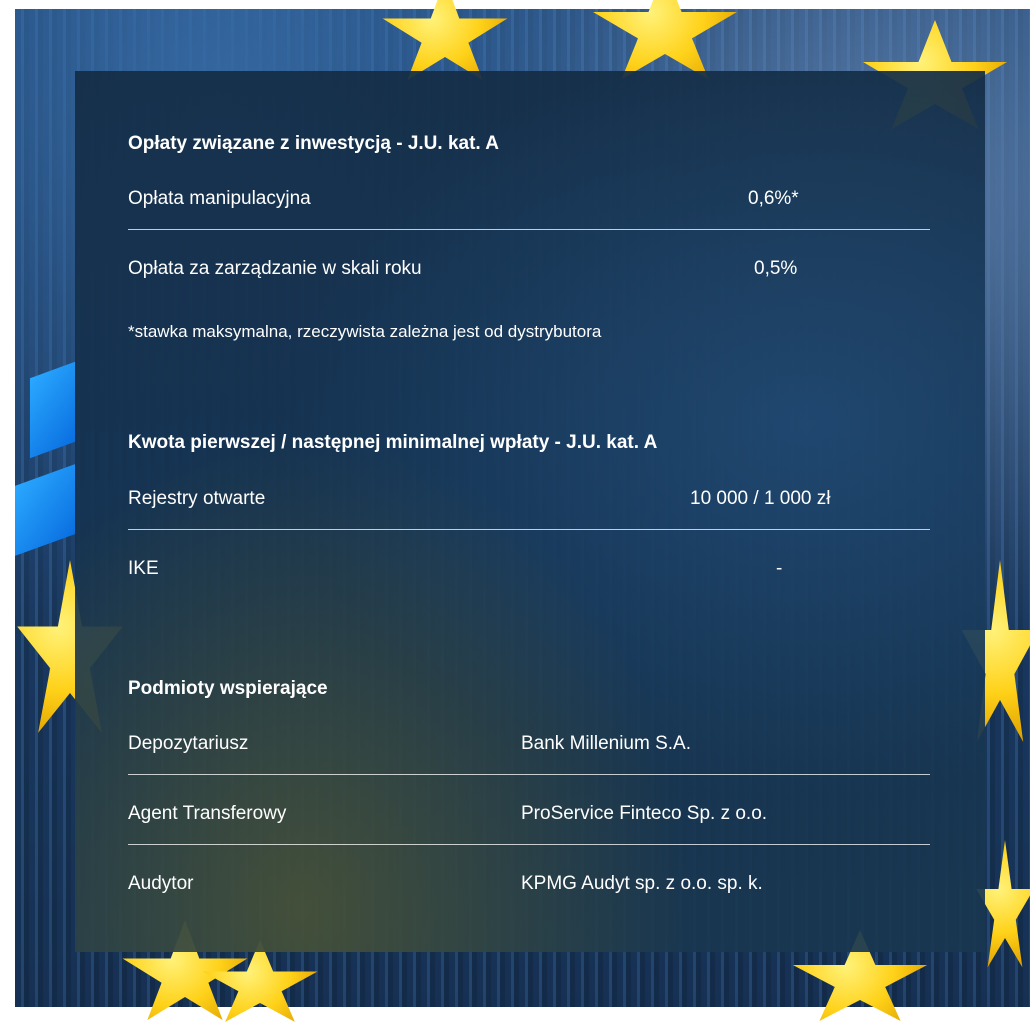 The height and width of the screenshot is (1030, 1030). What do you see at coordinates (642, 883) in the screenshot?
I see `entity-value: KPMG Audyt sp. z o.o. sp. k.` at bounding box center [642, 883].